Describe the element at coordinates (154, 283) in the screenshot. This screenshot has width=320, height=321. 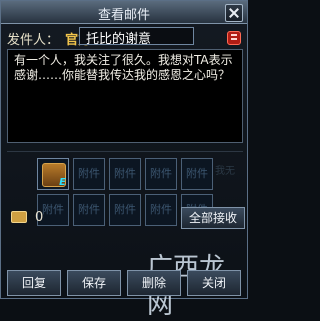
I see `delete-button: 删除` at that location.